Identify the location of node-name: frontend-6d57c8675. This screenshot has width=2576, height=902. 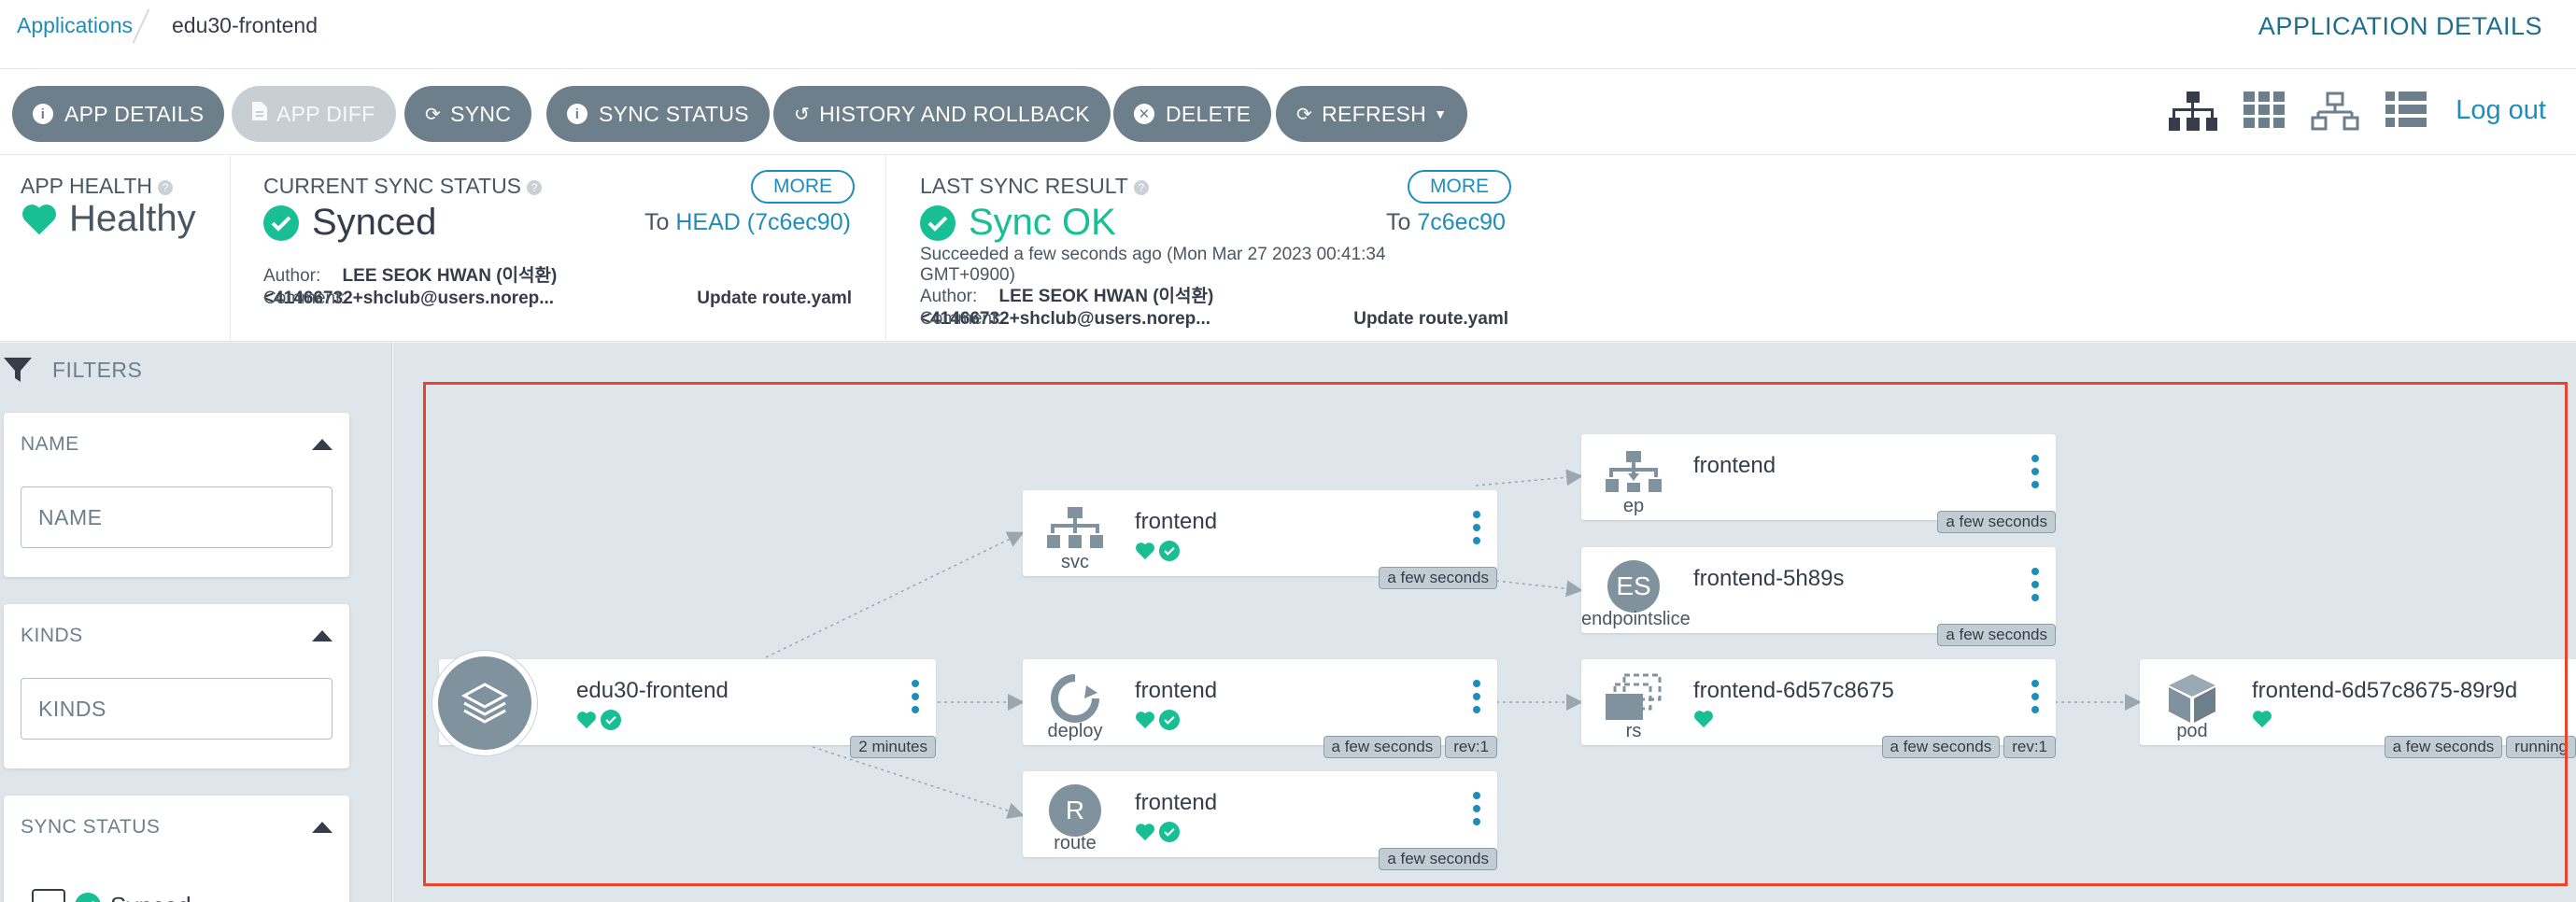
(1793, 690).